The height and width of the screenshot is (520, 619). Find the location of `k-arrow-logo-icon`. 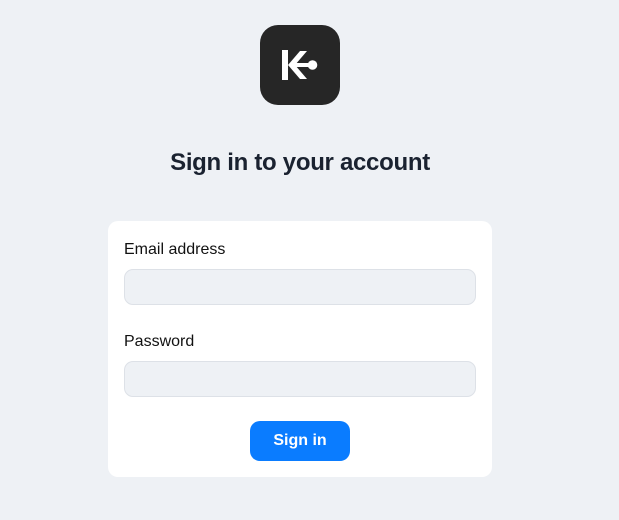

k-arrow-logo-icon is located at coordinates (300, 65).